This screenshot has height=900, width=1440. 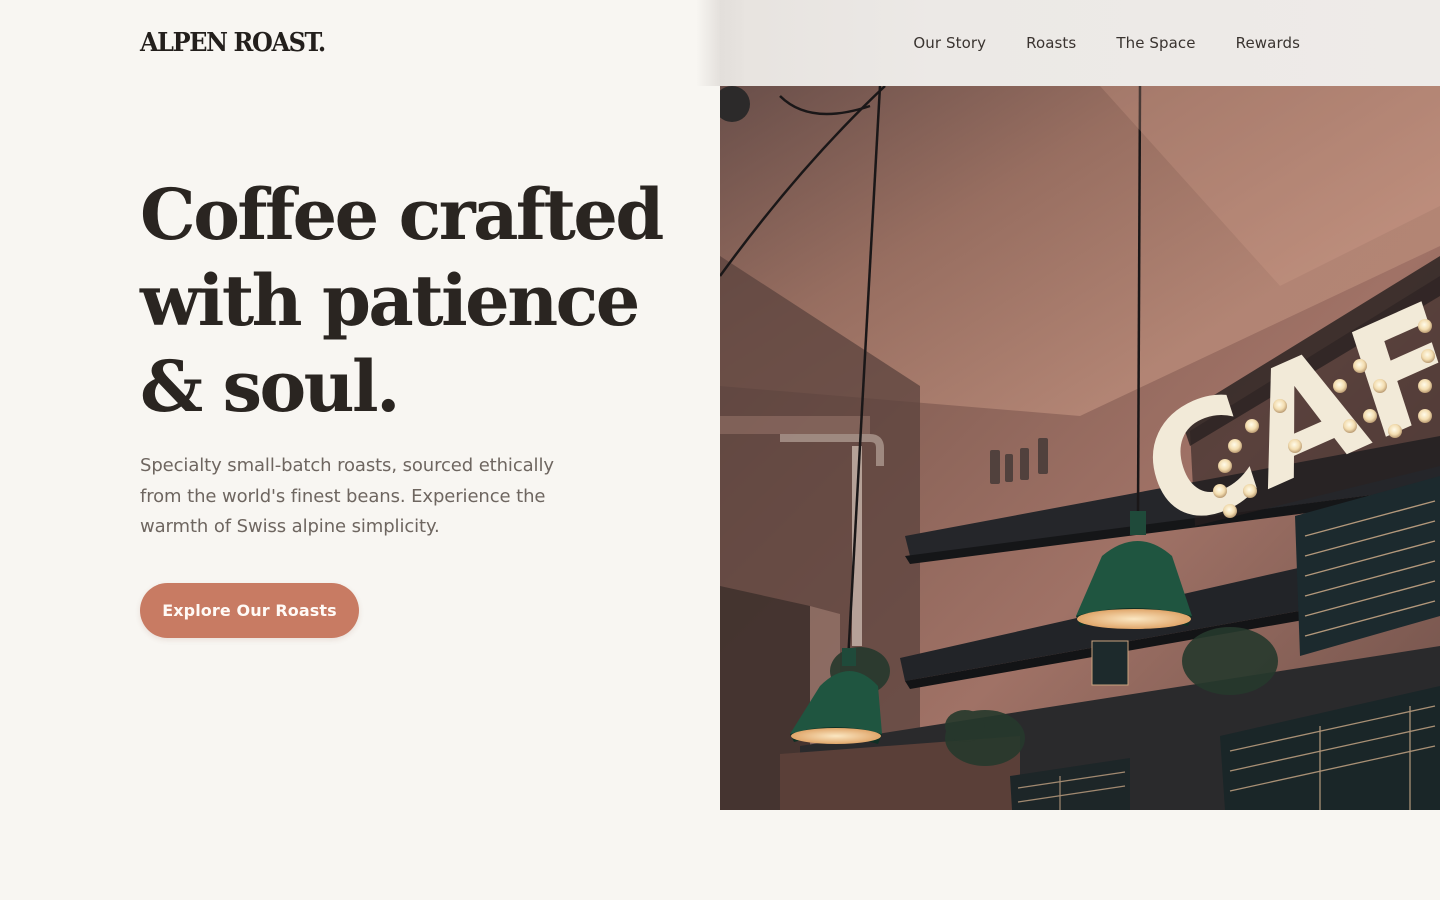 I want to click on nav-link-rewards: Rewards, so click(x=1268, y=43).